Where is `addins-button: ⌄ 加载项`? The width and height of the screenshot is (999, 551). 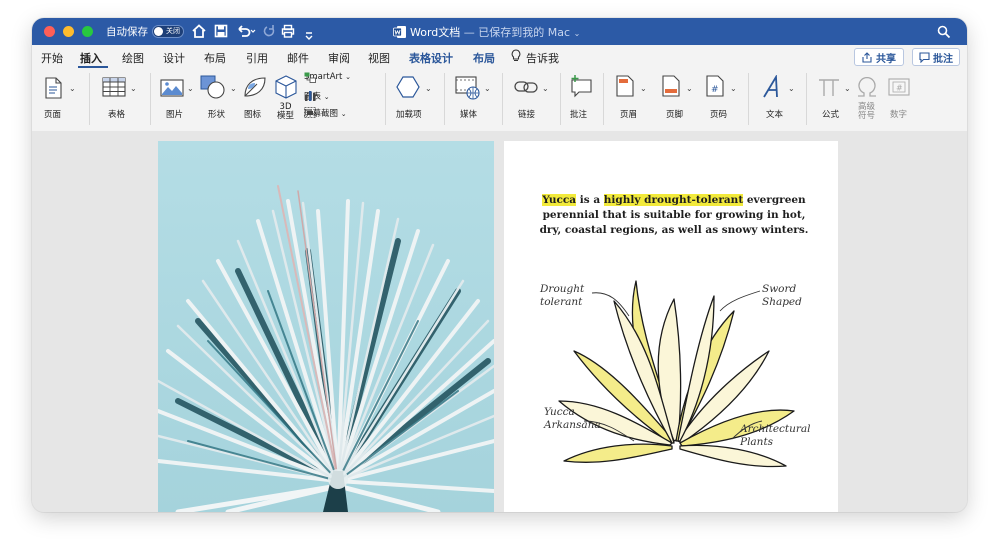
addins-button: ⌄ 加载项 is located at coordinates (415, 100).